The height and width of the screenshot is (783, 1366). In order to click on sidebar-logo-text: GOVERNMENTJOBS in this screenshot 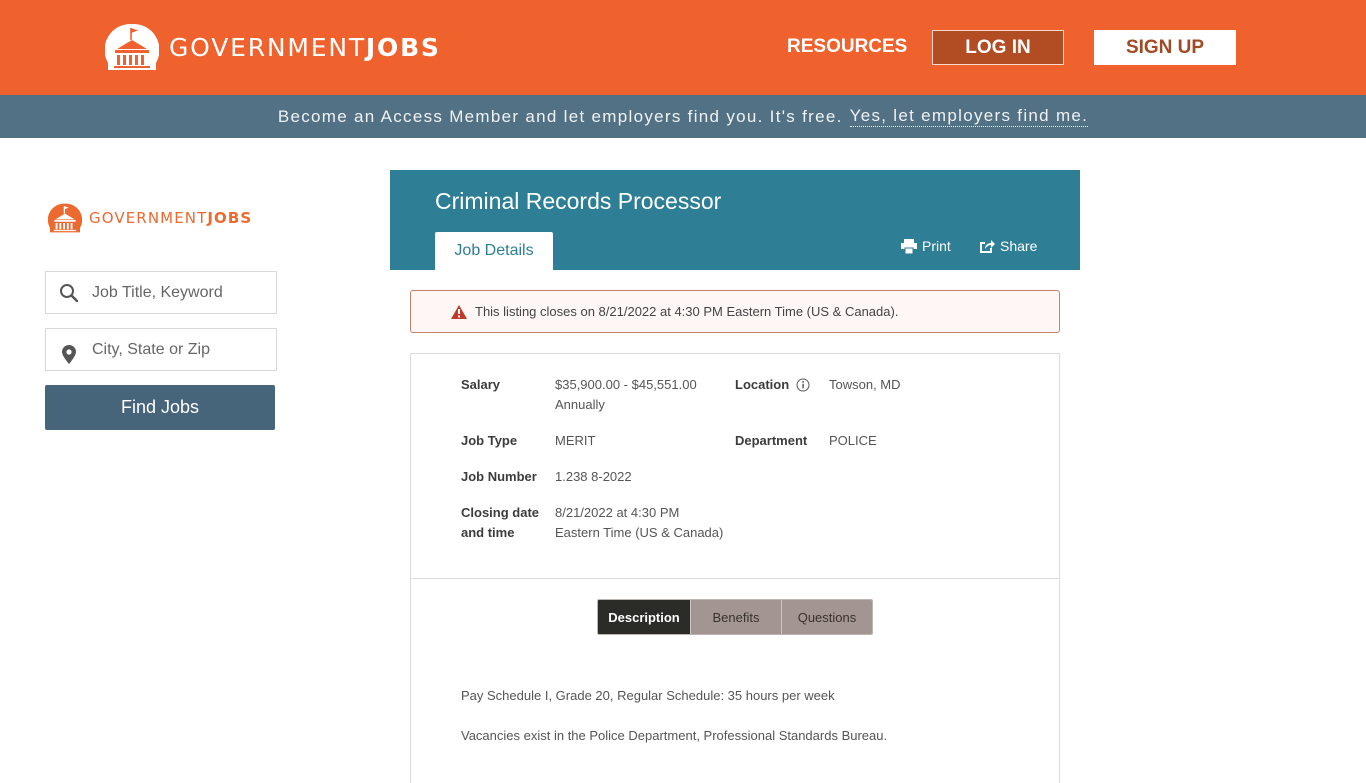, I will do `click(171, 218)`.